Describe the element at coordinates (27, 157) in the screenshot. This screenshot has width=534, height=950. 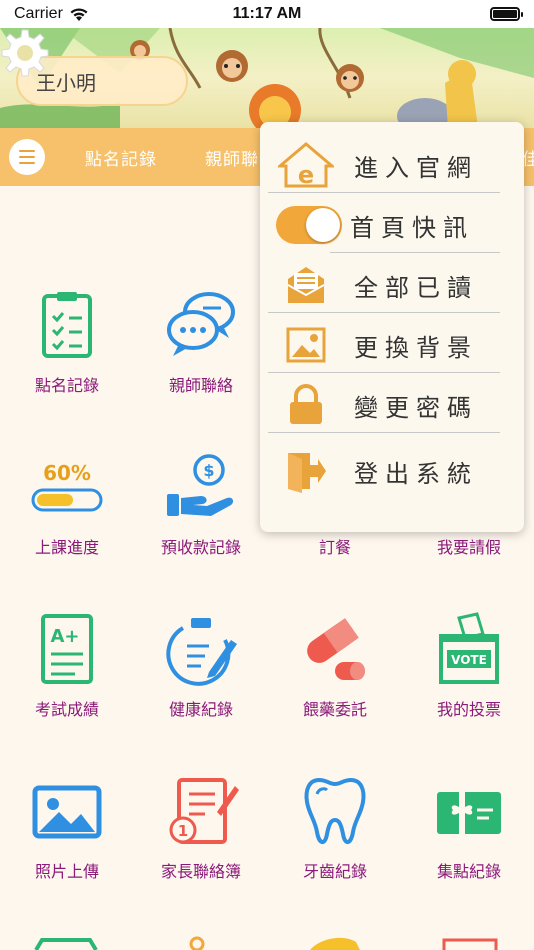
I see `hamburger-menu-button` at that location.